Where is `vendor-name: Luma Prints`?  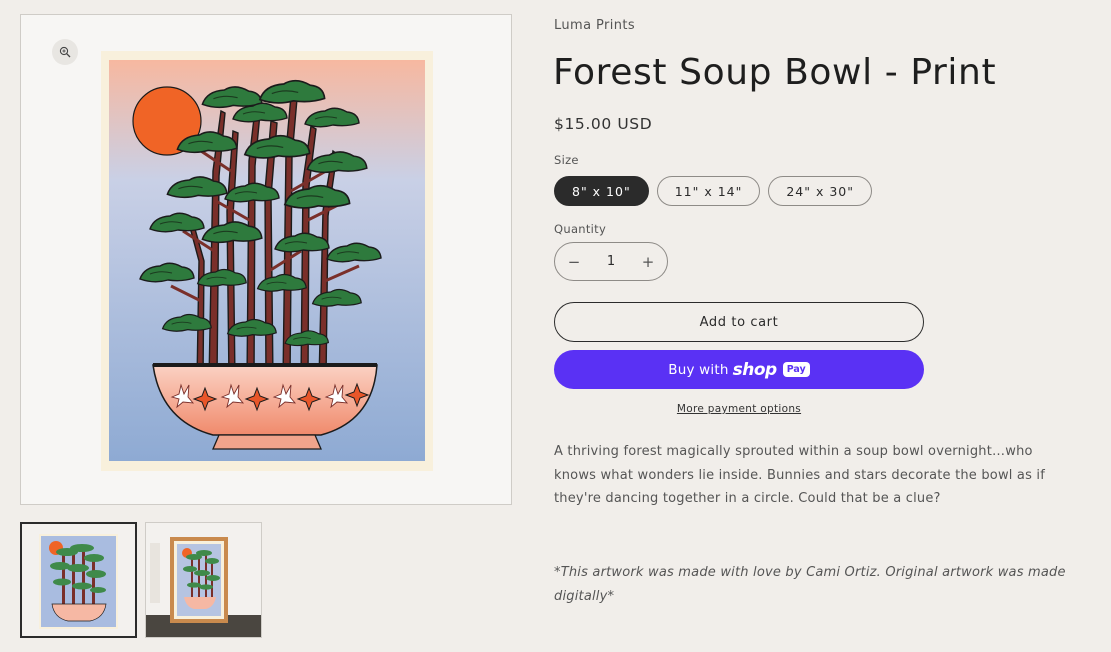
vendor-name: Luma Prints is located at coordinates (595, 25).